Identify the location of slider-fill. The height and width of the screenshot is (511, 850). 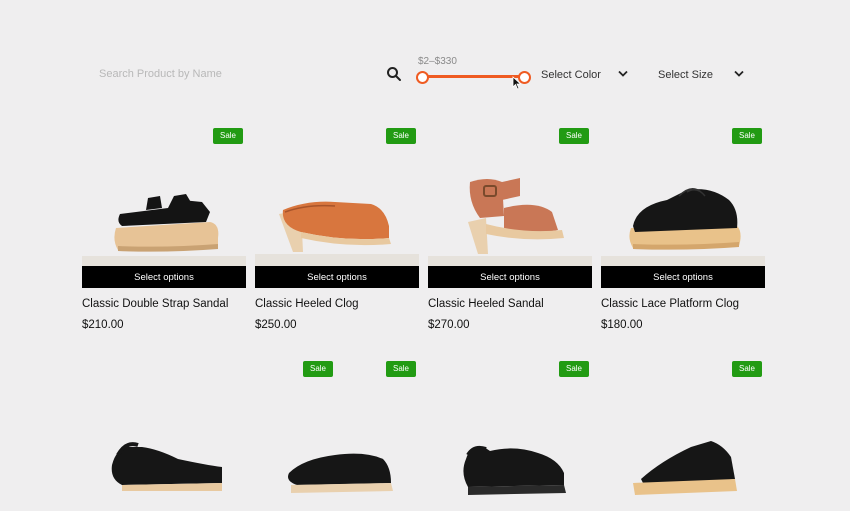
(473, 76).